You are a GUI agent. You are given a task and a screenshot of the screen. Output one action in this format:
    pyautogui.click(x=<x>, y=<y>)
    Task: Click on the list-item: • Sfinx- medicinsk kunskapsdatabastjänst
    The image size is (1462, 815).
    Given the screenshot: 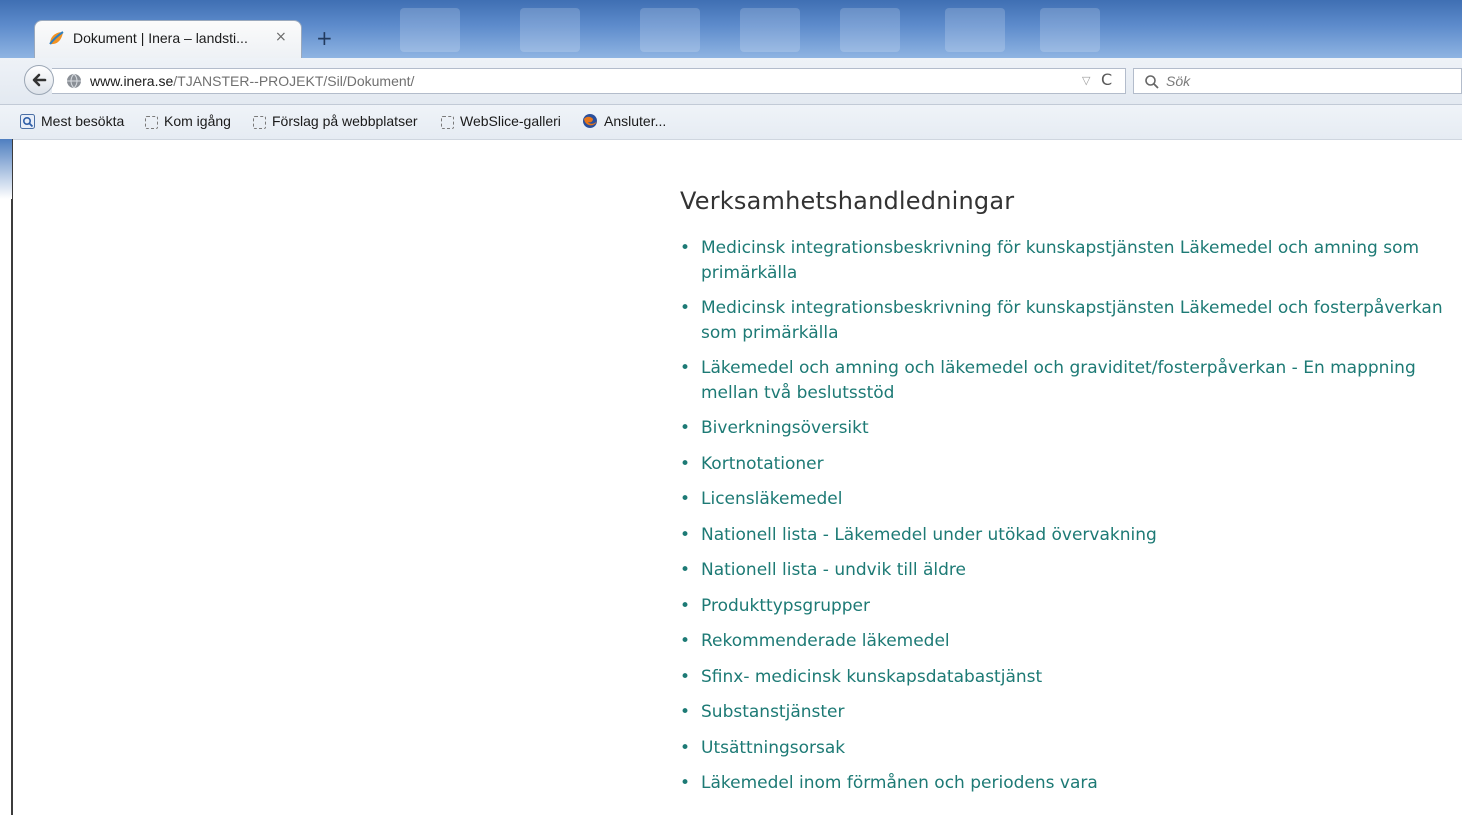 What is the action you would take?
    pyautogui.click(x=1070, y=677)
    